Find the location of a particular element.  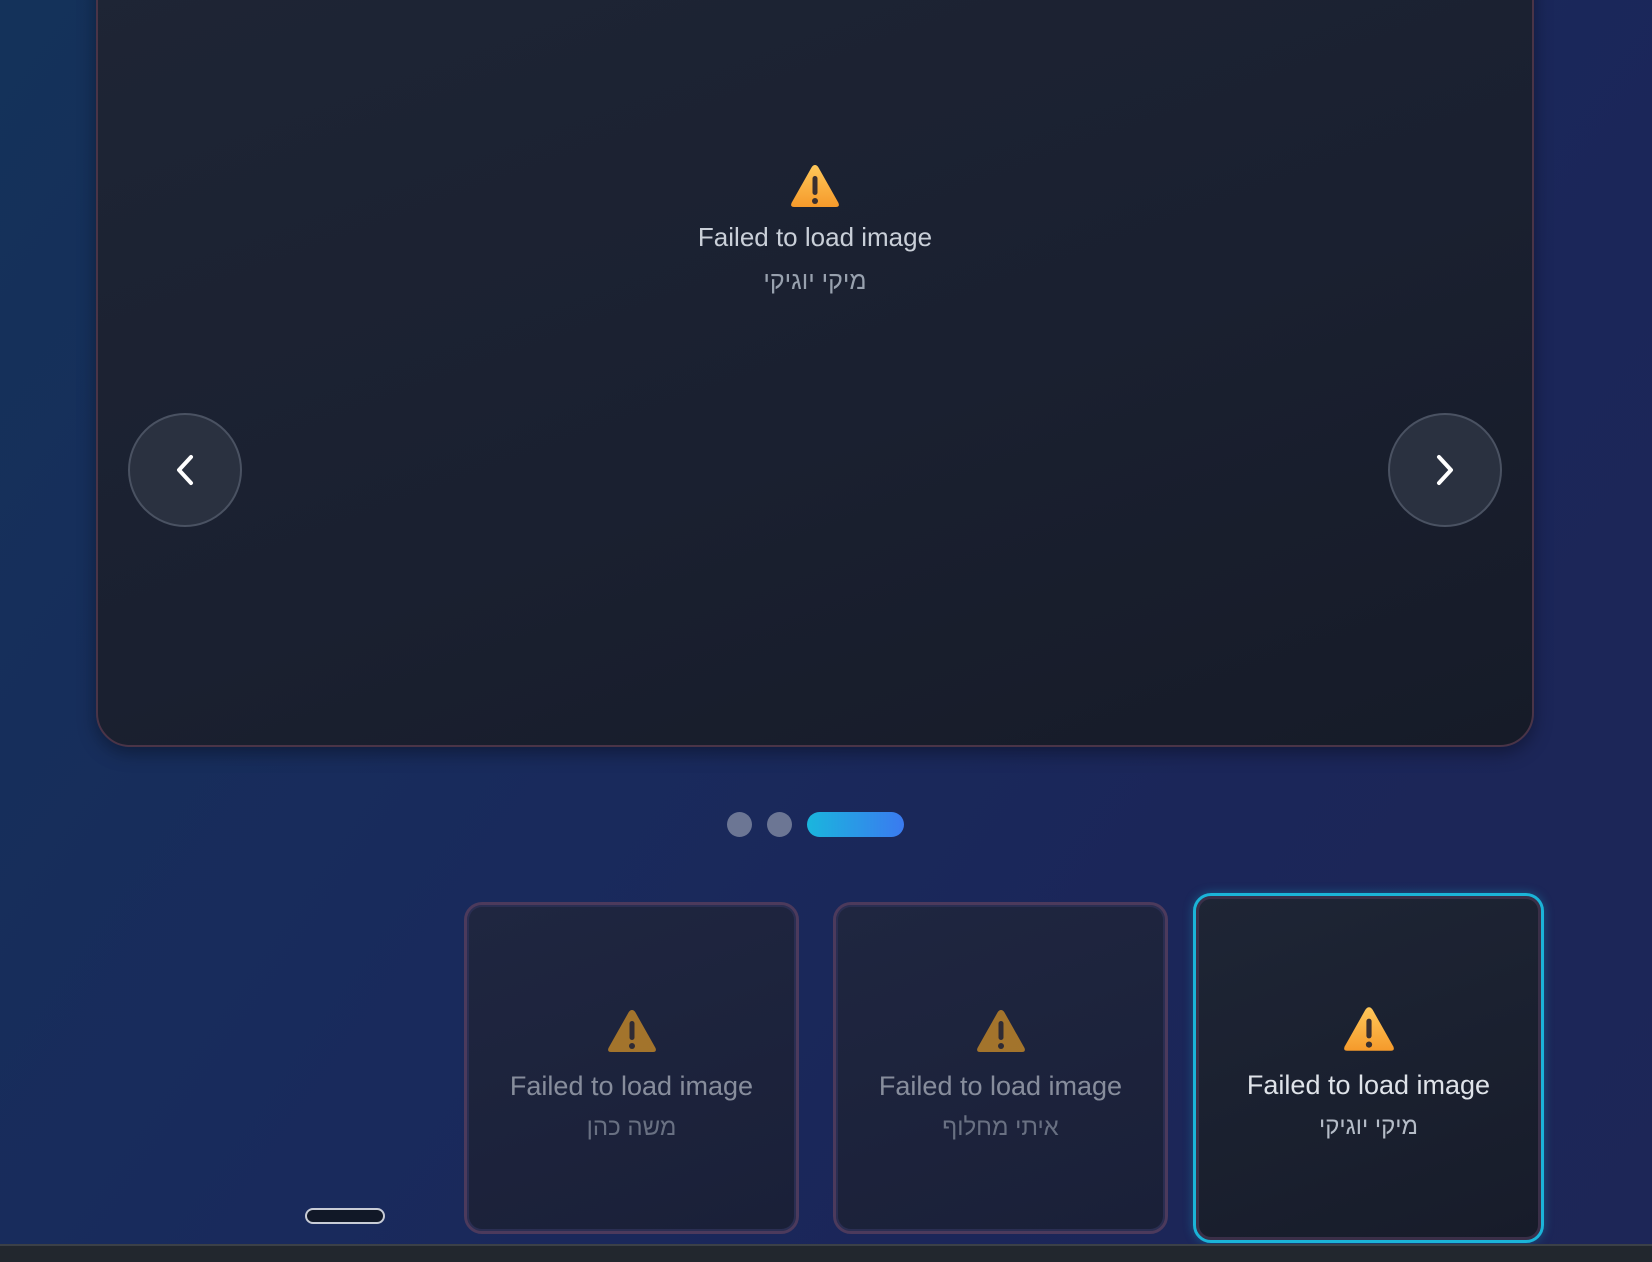

prev-button is located at coordinates (185, 470).